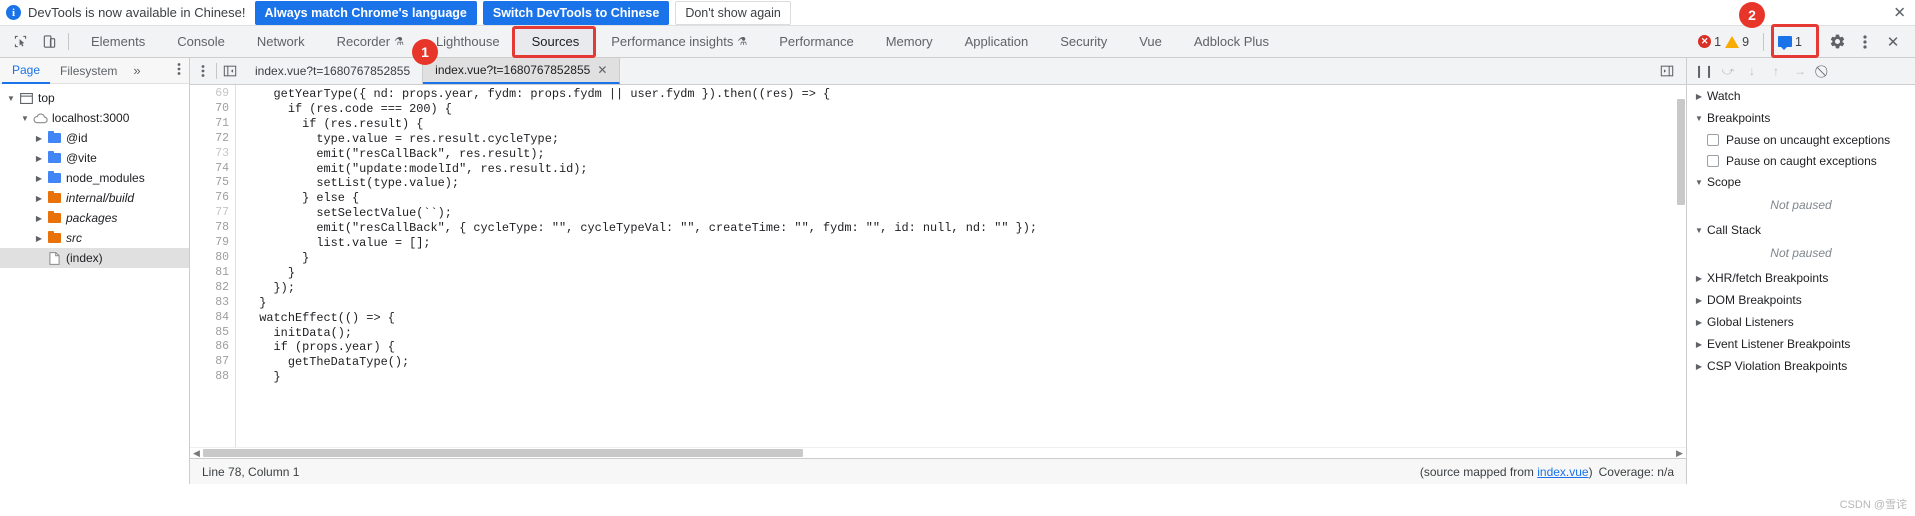 The image size is (1915, 516). I want to click on code-line: list.value = [];, so click(965, 243).